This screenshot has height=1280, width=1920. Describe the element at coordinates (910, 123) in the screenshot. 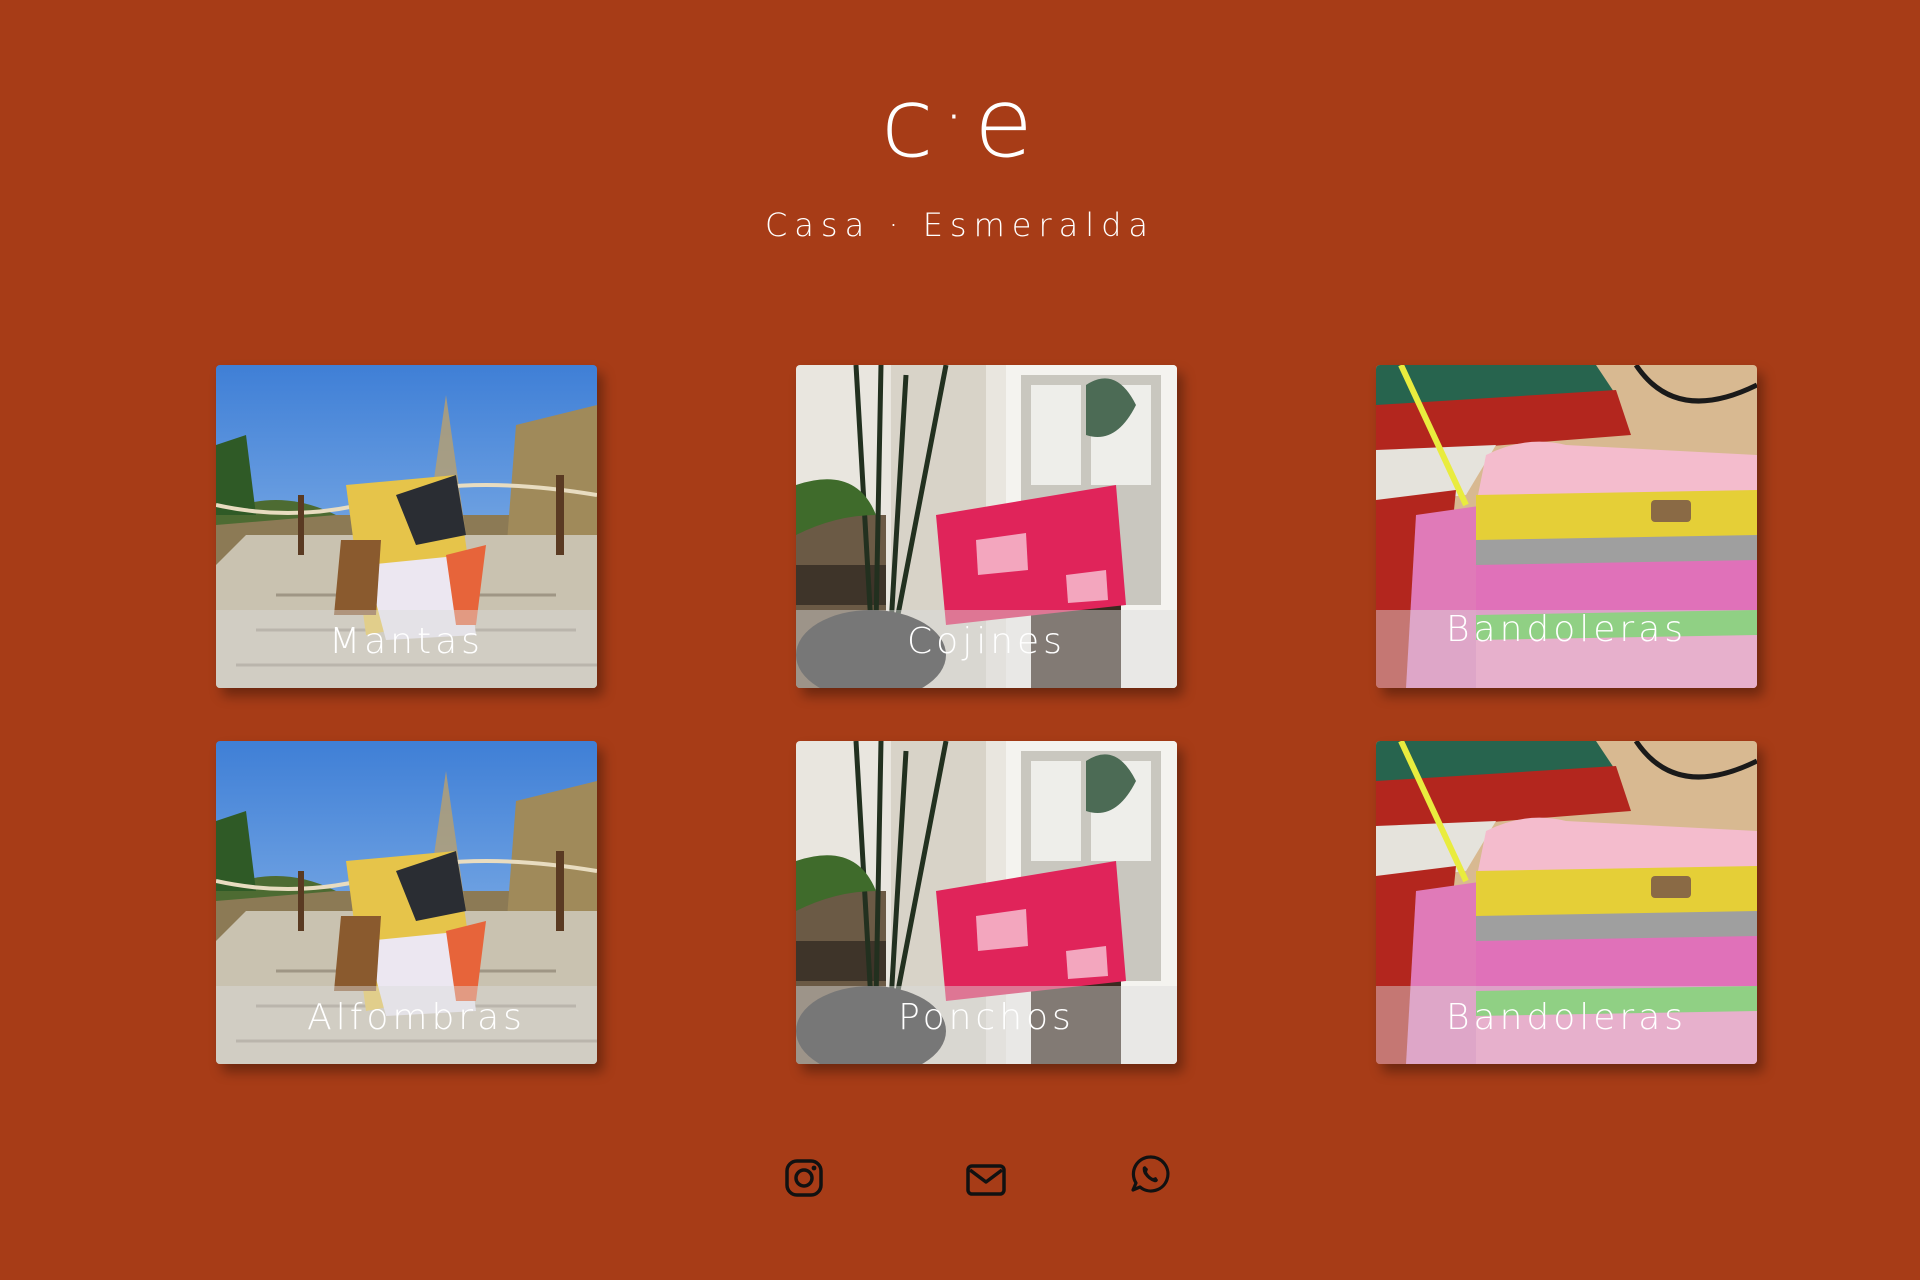

I see `logo-letter-c: c` at that location.